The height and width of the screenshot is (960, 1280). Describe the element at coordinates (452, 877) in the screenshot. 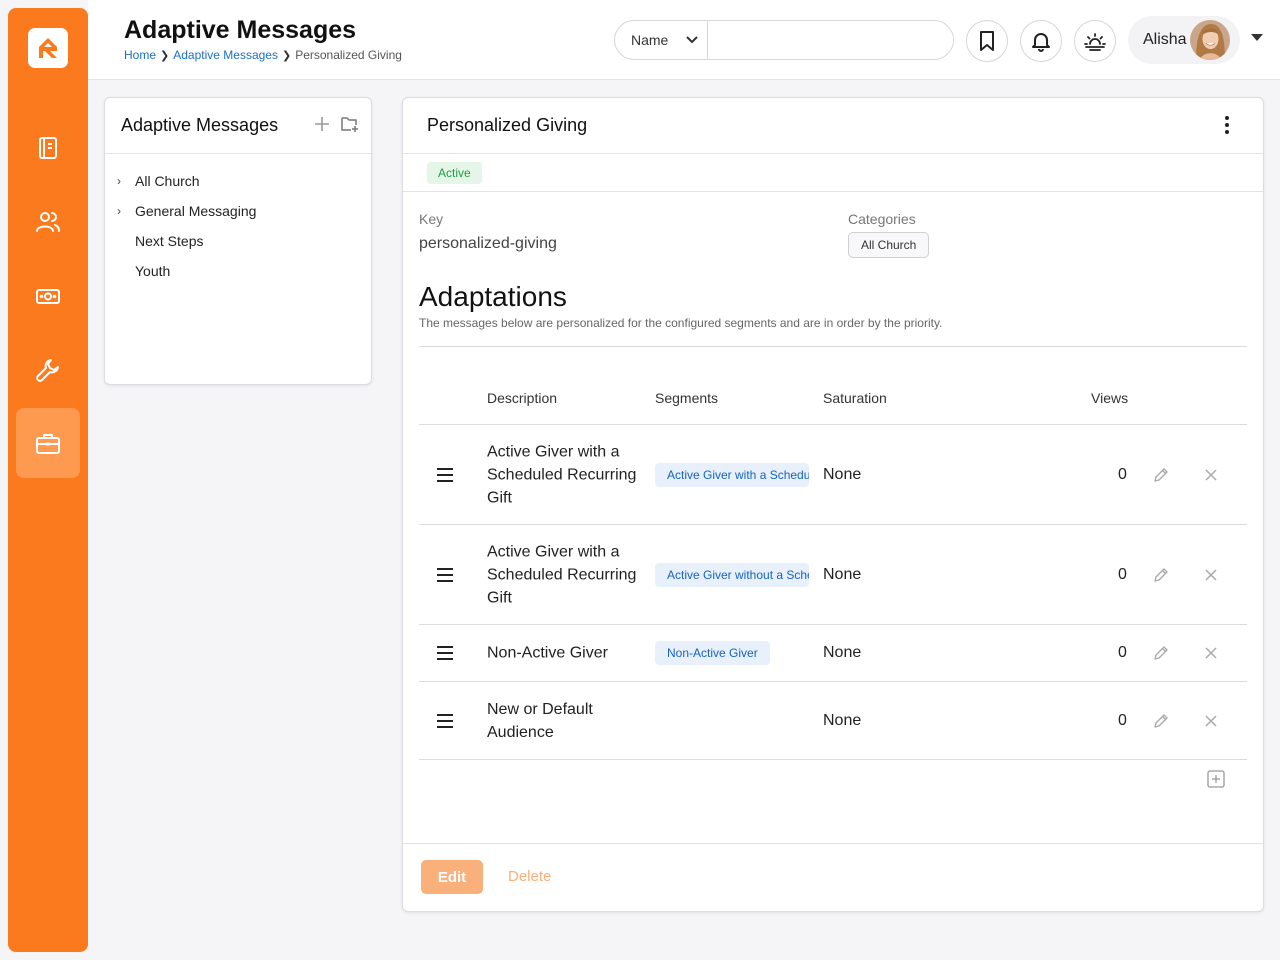

I see `edit-button: Edit` at that location.